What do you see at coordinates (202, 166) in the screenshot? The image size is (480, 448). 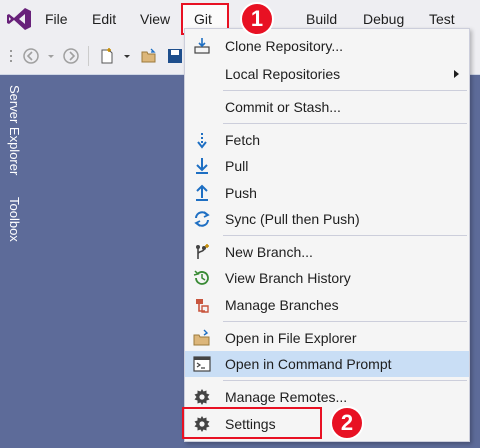 I see `pull-icon` at bounding box center [202, 166].